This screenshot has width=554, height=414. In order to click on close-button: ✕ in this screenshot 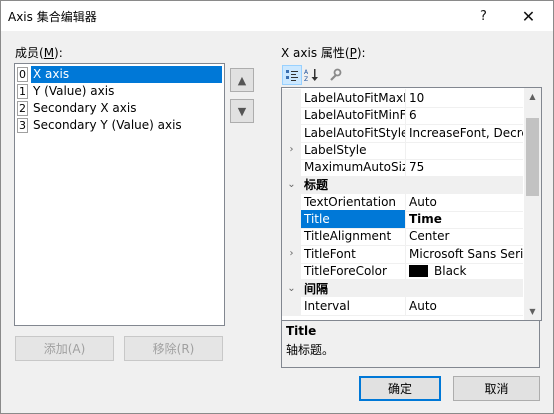, I will do `click(528, 16)`.